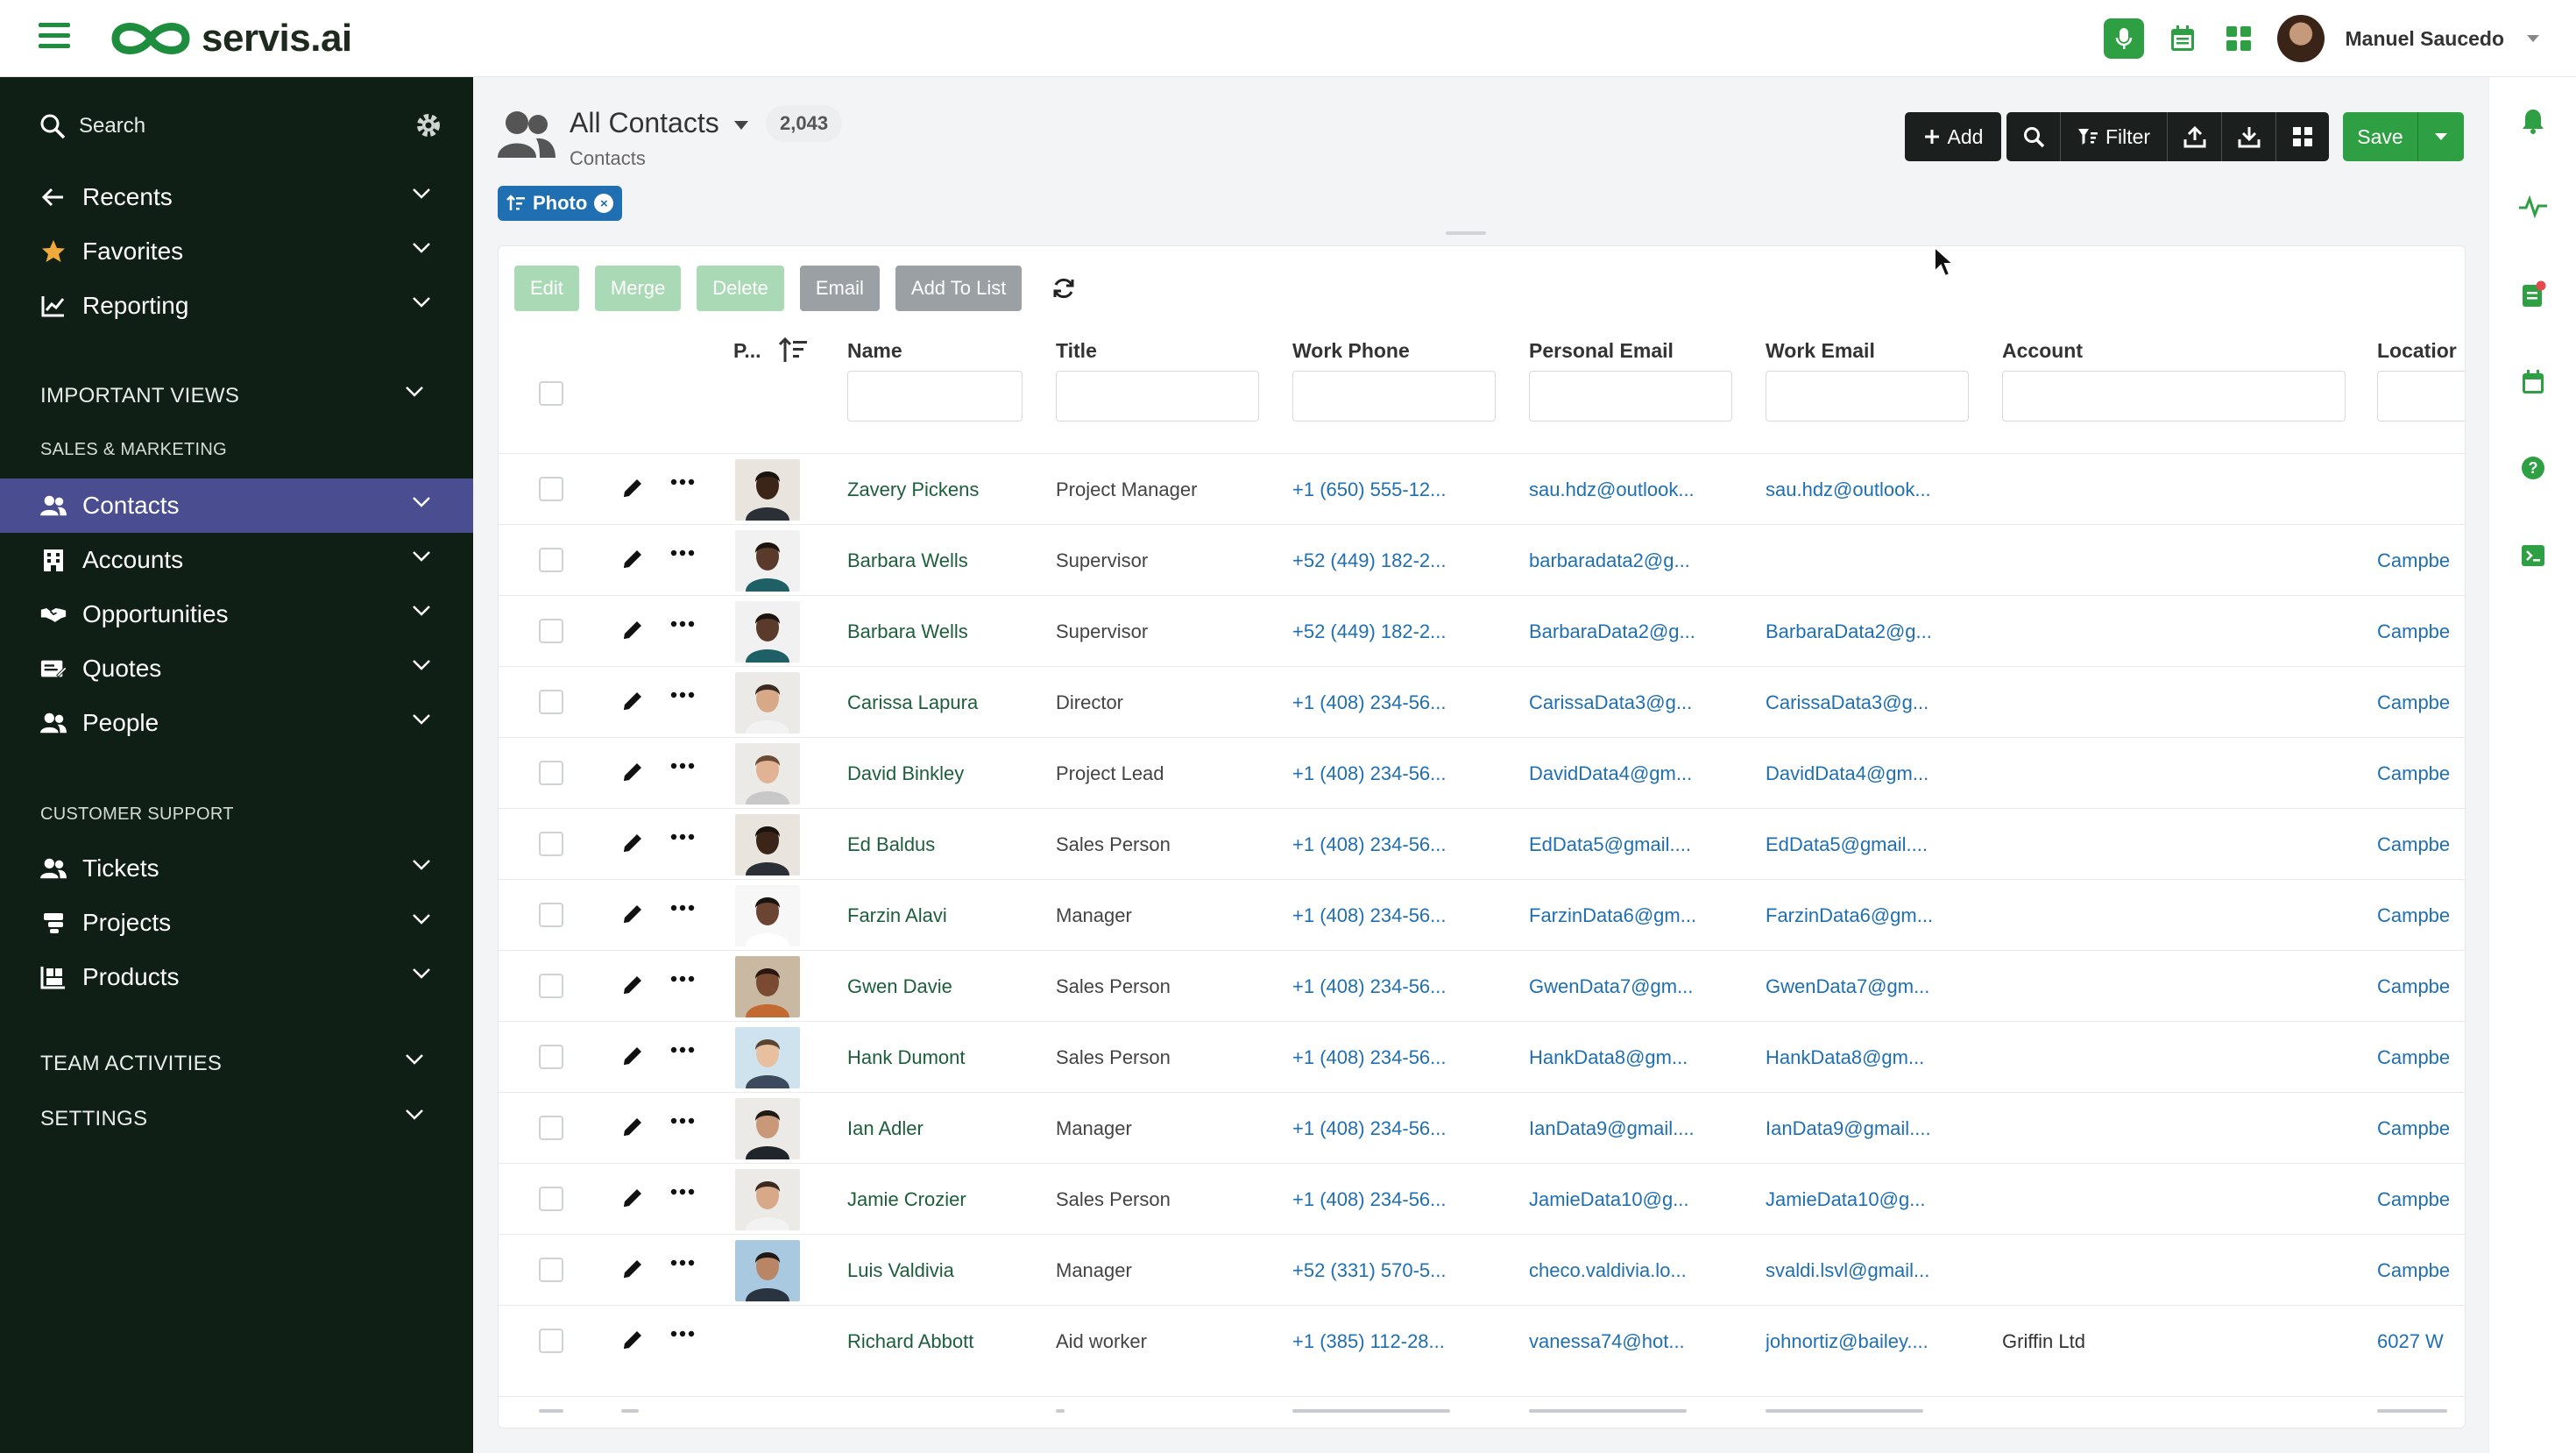 This screenshot has height=1453, width=2576. I want to click on column-header-name: Name, so click(874, 351).